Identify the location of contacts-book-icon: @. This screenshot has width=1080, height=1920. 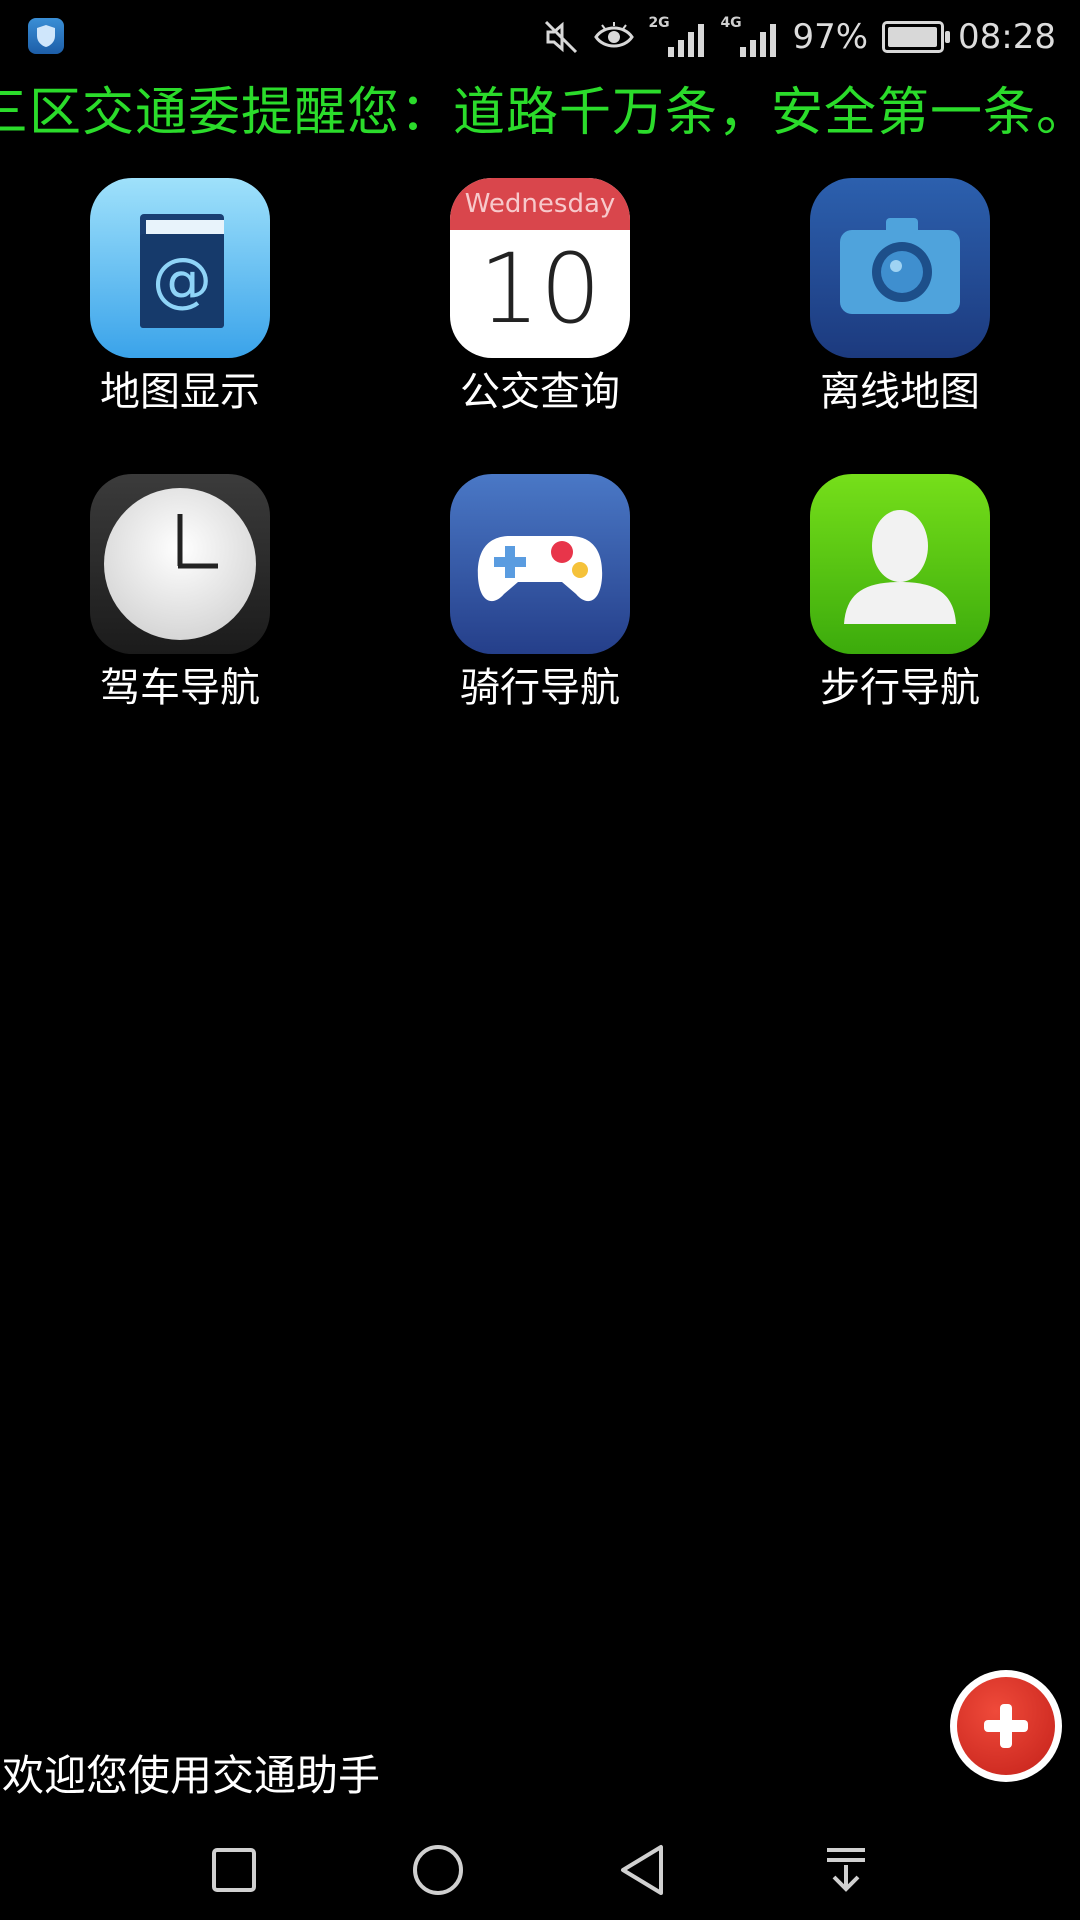
(180, 268).